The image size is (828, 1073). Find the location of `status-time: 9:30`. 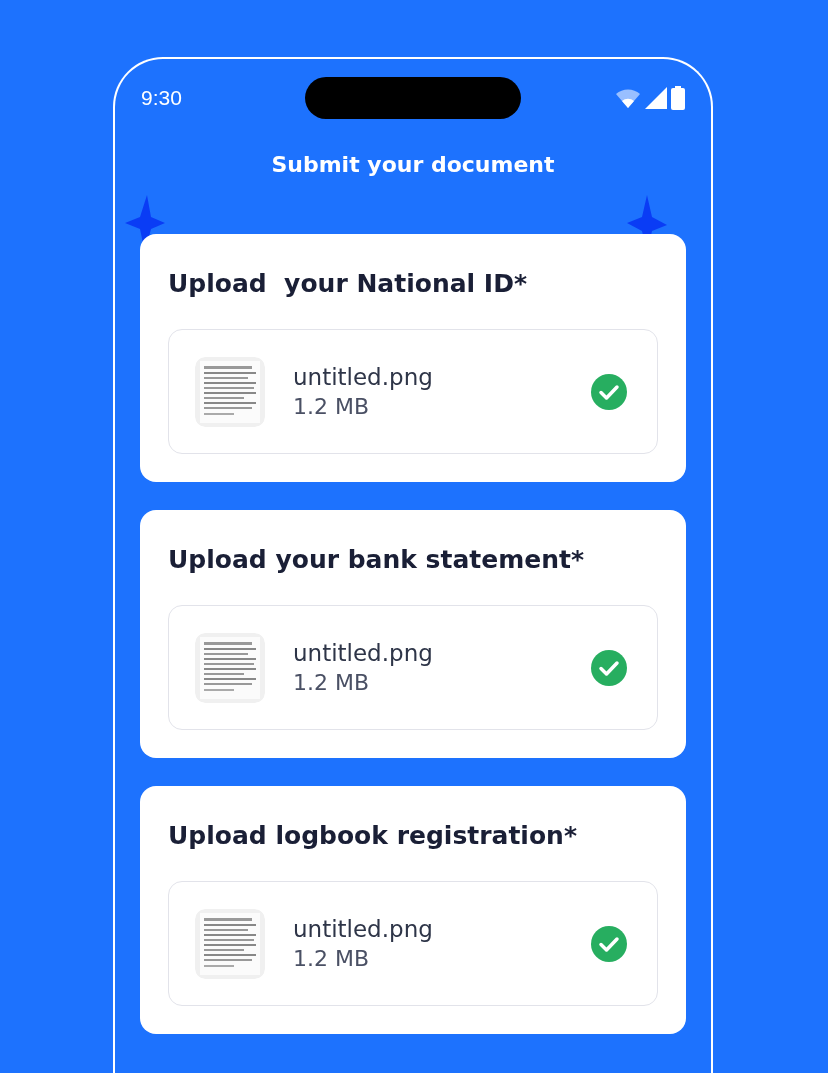

status-time: 9:30 is located at coordinates (162, 98).